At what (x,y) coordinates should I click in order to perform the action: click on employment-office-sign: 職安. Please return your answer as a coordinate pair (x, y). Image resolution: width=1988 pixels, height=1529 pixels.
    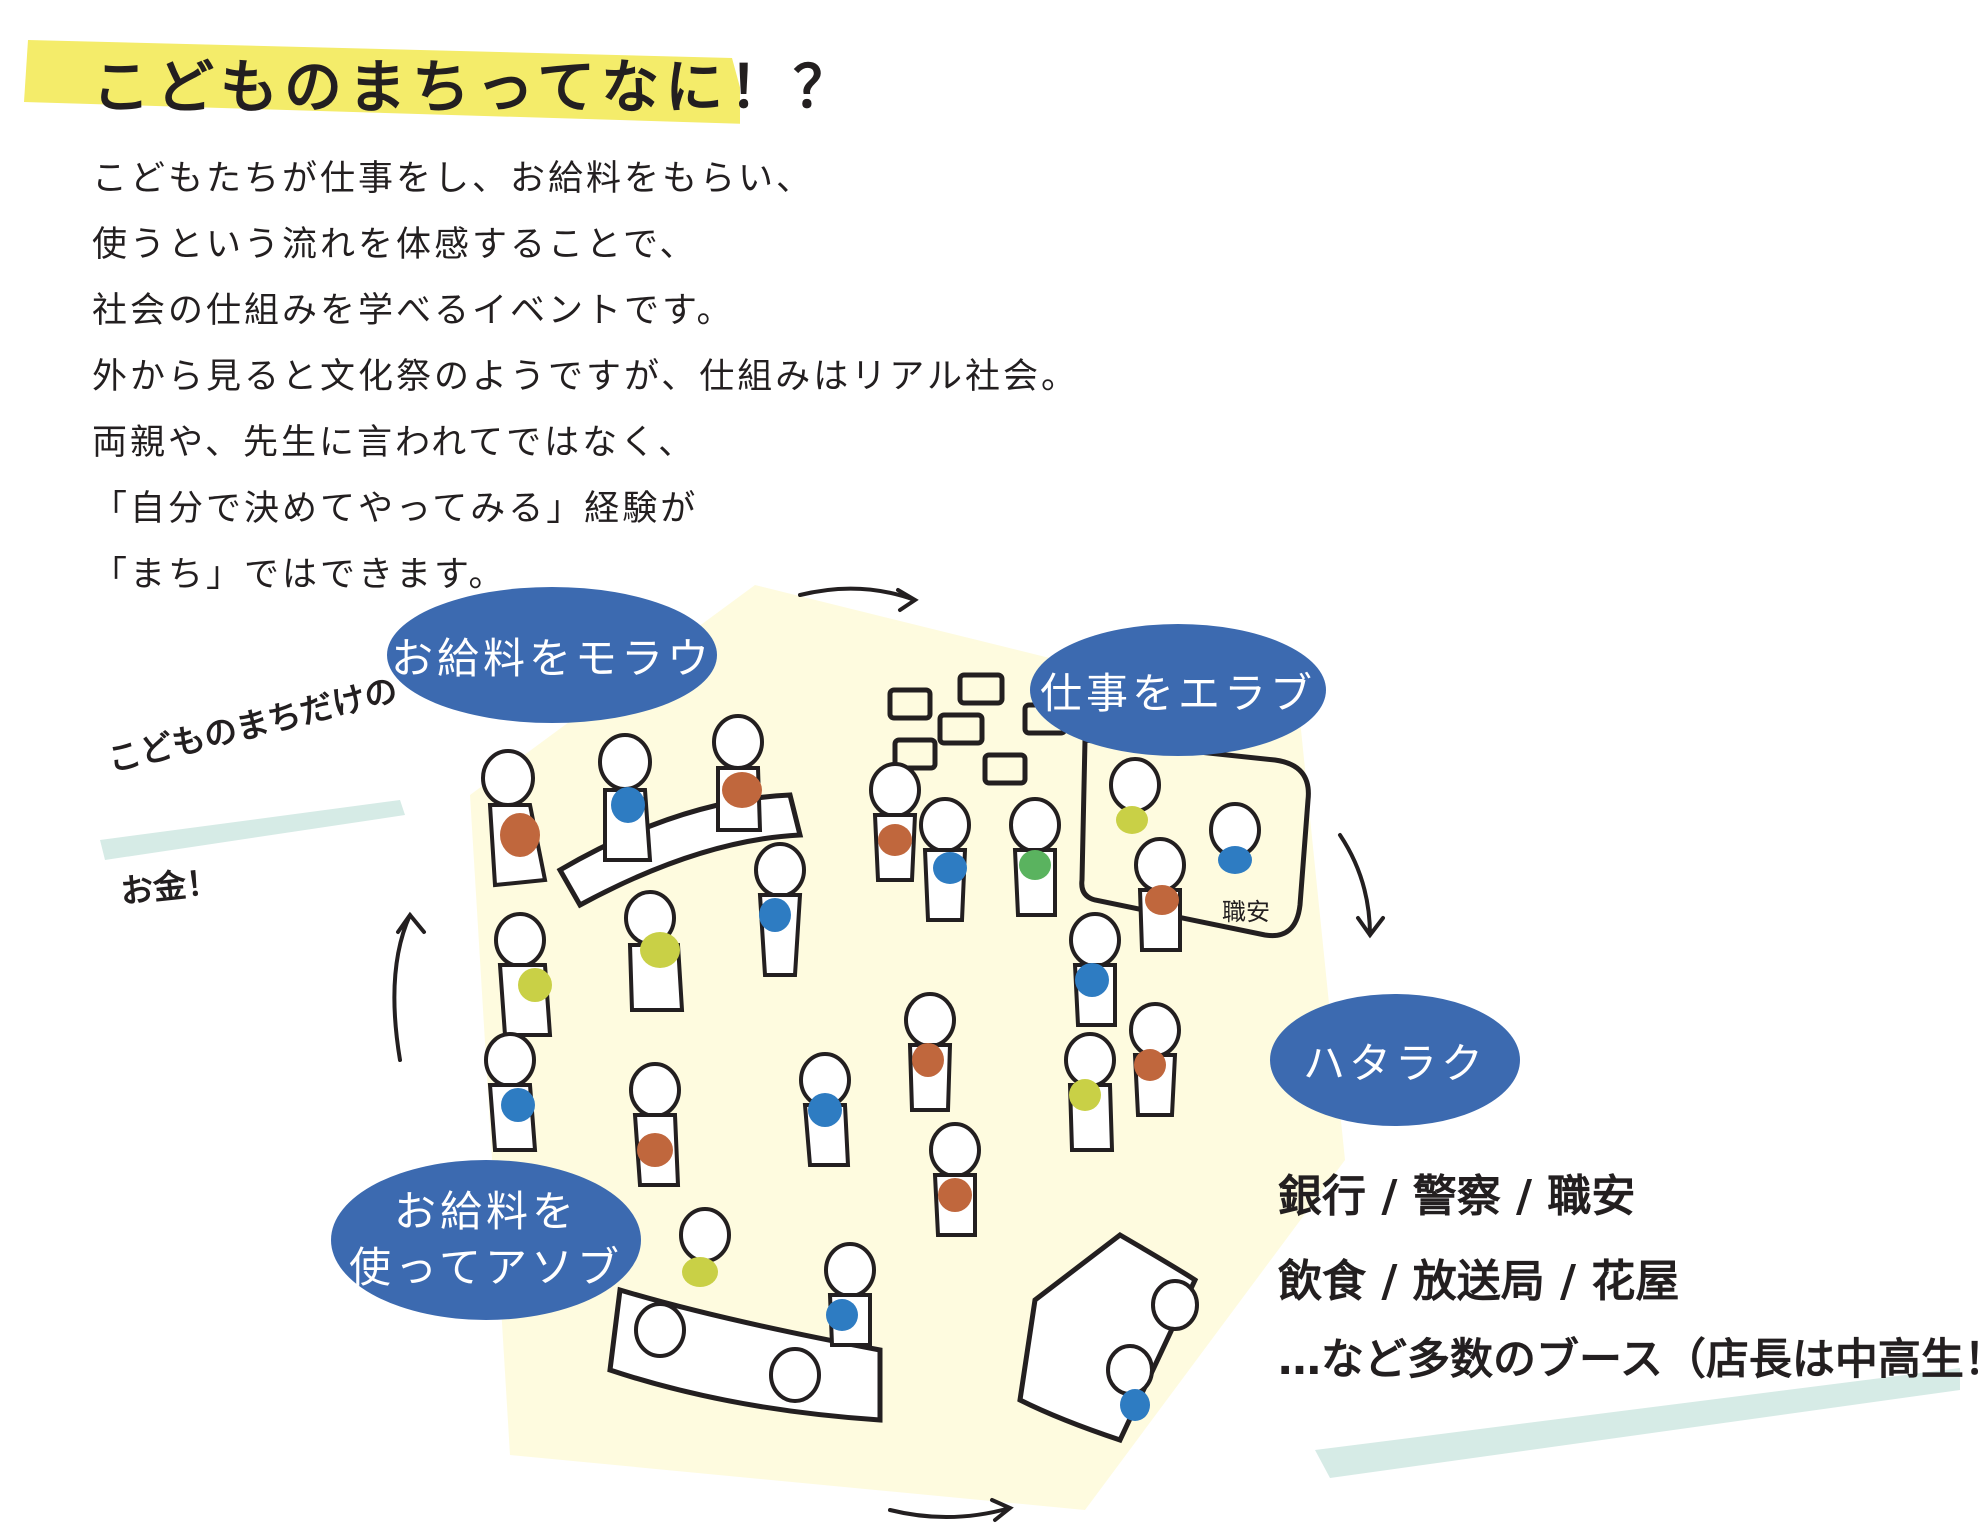
    Looking at the image, I should click on (1246, 912).